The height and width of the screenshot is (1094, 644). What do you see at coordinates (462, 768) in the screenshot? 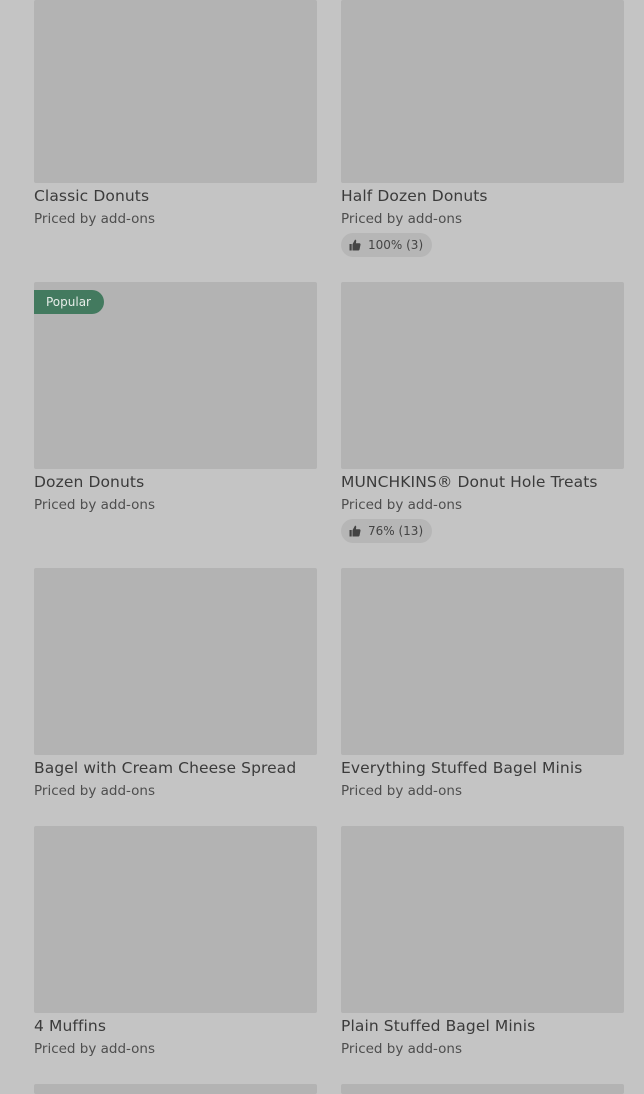
I see `item-title: Everything Stuffed Bagel Minis` at bounding box center [462, 768].